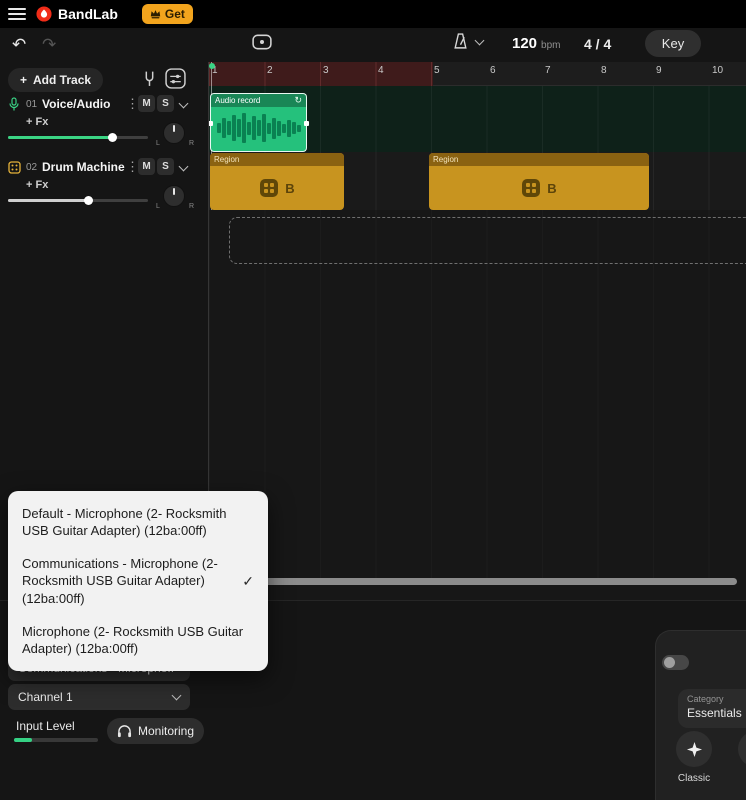 Image resolution: width=746 pixels, height=800 pixels. I want to click on redo-button: ↷, so click(49, 44).